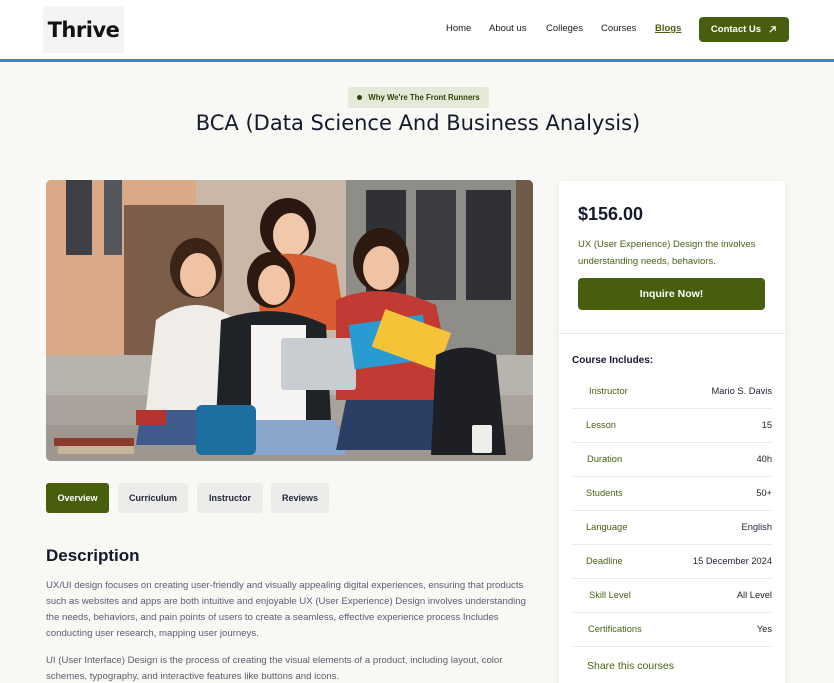 This screenshot has height=683, width=834. I want to click on row-label: Skill Level, so click(610, 595).